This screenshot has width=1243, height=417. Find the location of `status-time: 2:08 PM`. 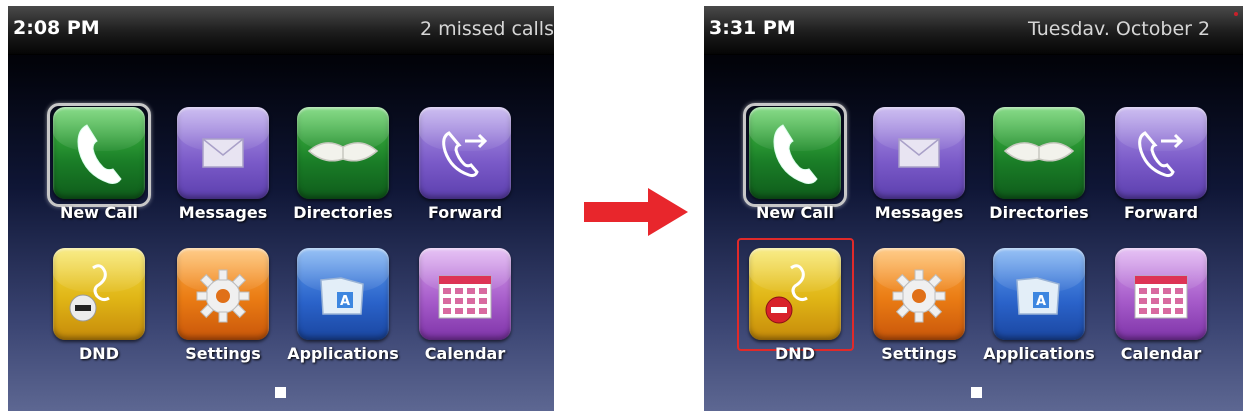

status-time: 2:08 PM is located at coordinates (56, 28).